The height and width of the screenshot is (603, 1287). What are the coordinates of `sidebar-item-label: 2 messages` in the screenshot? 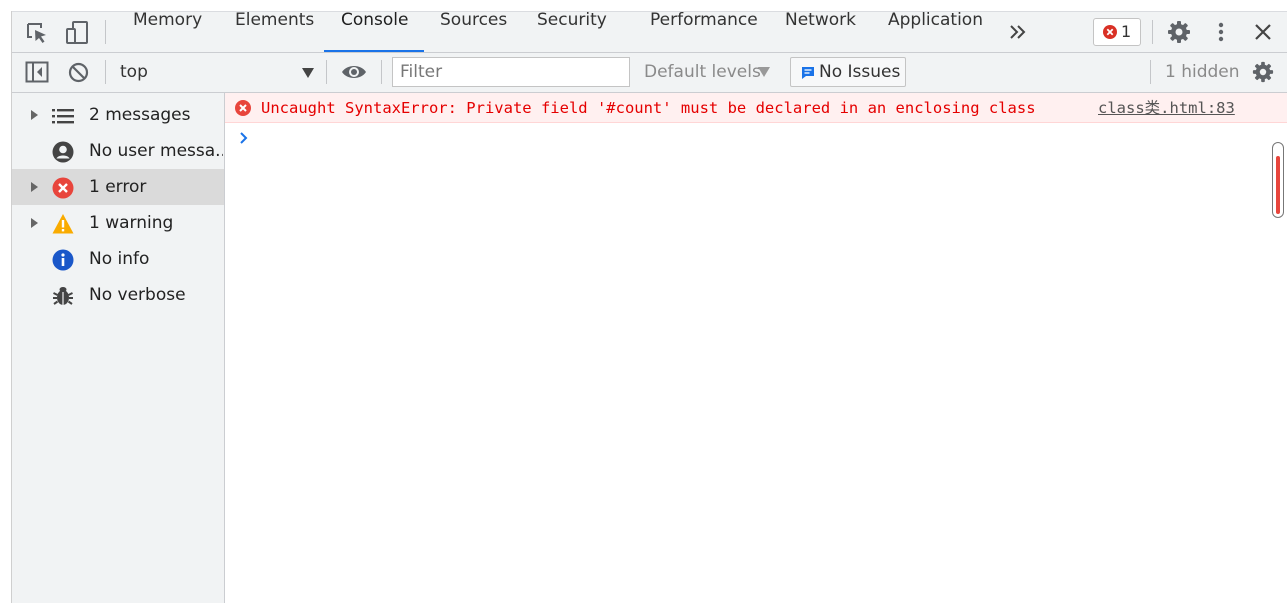 It's located at (140, 115).